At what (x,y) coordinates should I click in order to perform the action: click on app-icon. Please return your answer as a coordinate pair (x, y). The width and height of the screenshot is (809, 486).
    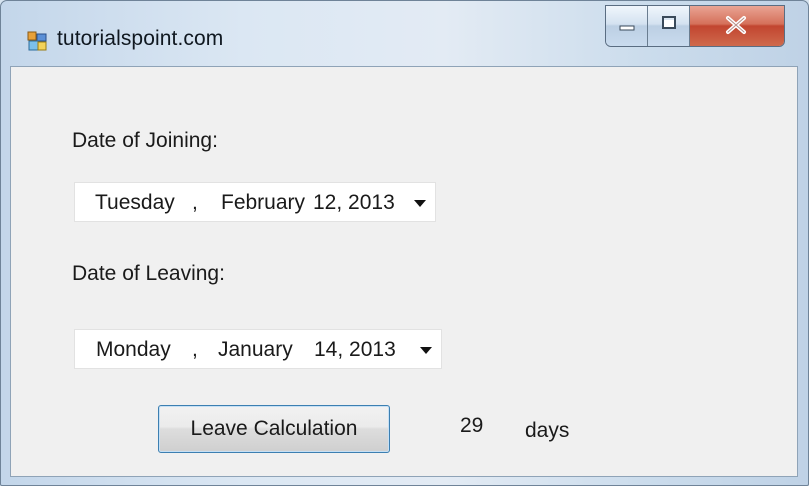
    Looking at the image, I should click on (37, 41).